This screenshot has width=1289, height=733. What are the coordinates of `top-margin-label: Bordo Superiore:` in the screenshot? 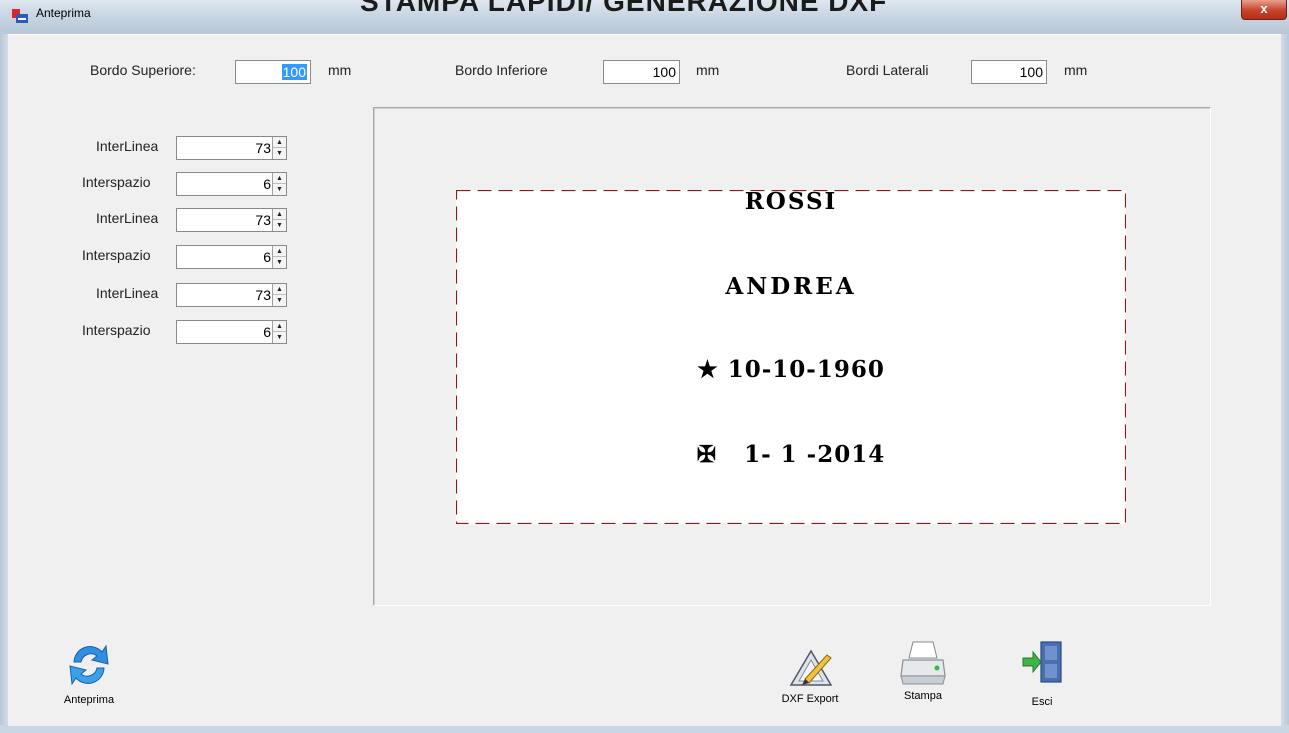 It's located at (143, 70).